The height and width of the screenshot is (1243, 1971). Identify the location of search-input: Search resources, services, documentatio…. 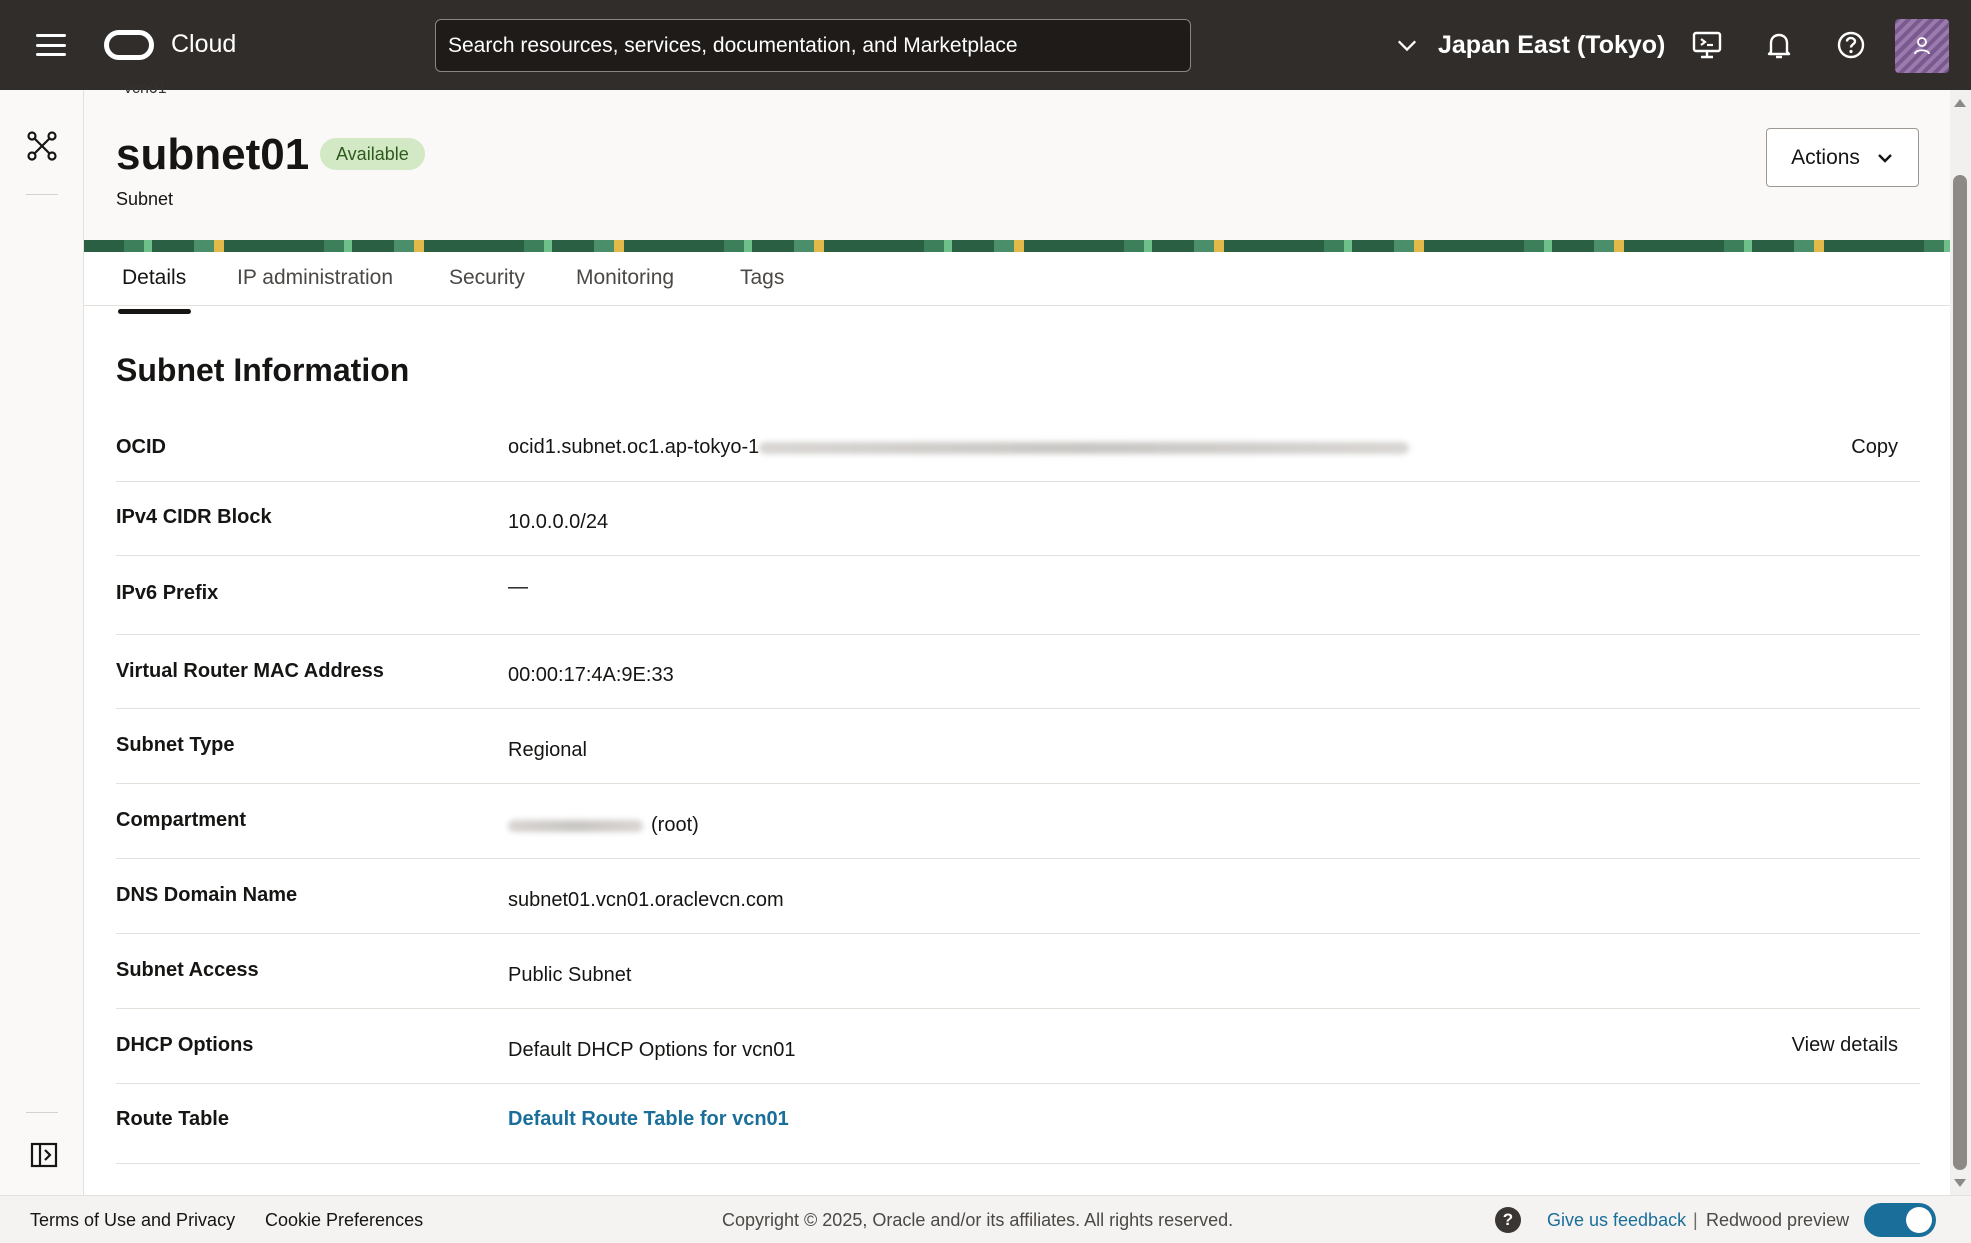
(813, 45).